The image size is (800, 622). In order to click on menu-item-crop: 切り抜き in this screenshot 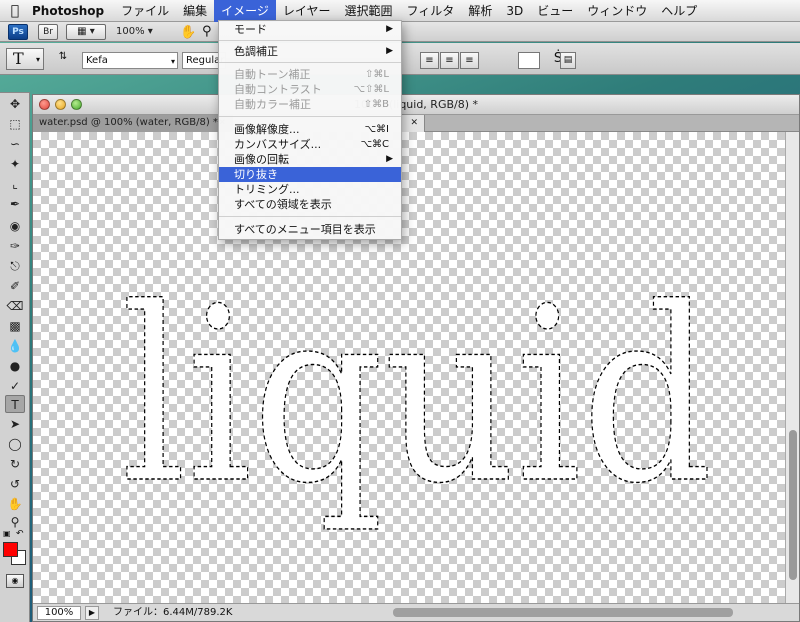, I will do `click(310, 174)`.